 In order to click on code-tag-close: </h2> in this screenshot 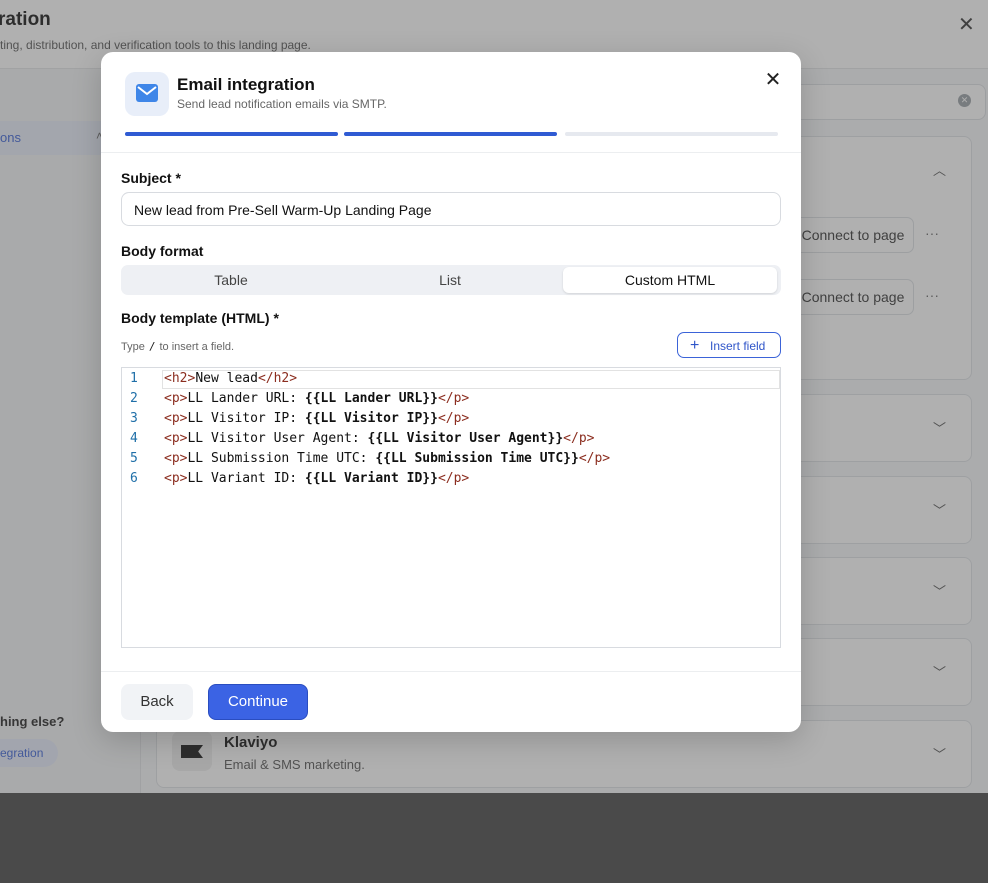, I will do `click(277, 378)`.